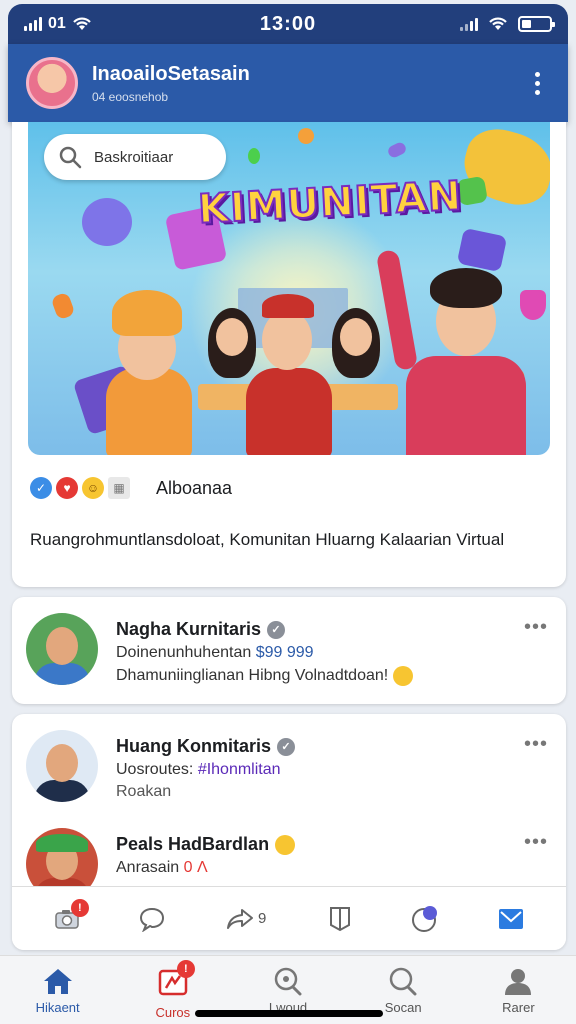 The width and height of the screenshot is (576, 1024). Describe the element at coordinates (289, 918) in the screenshot. I see `action-bar: ! 9` at that location.